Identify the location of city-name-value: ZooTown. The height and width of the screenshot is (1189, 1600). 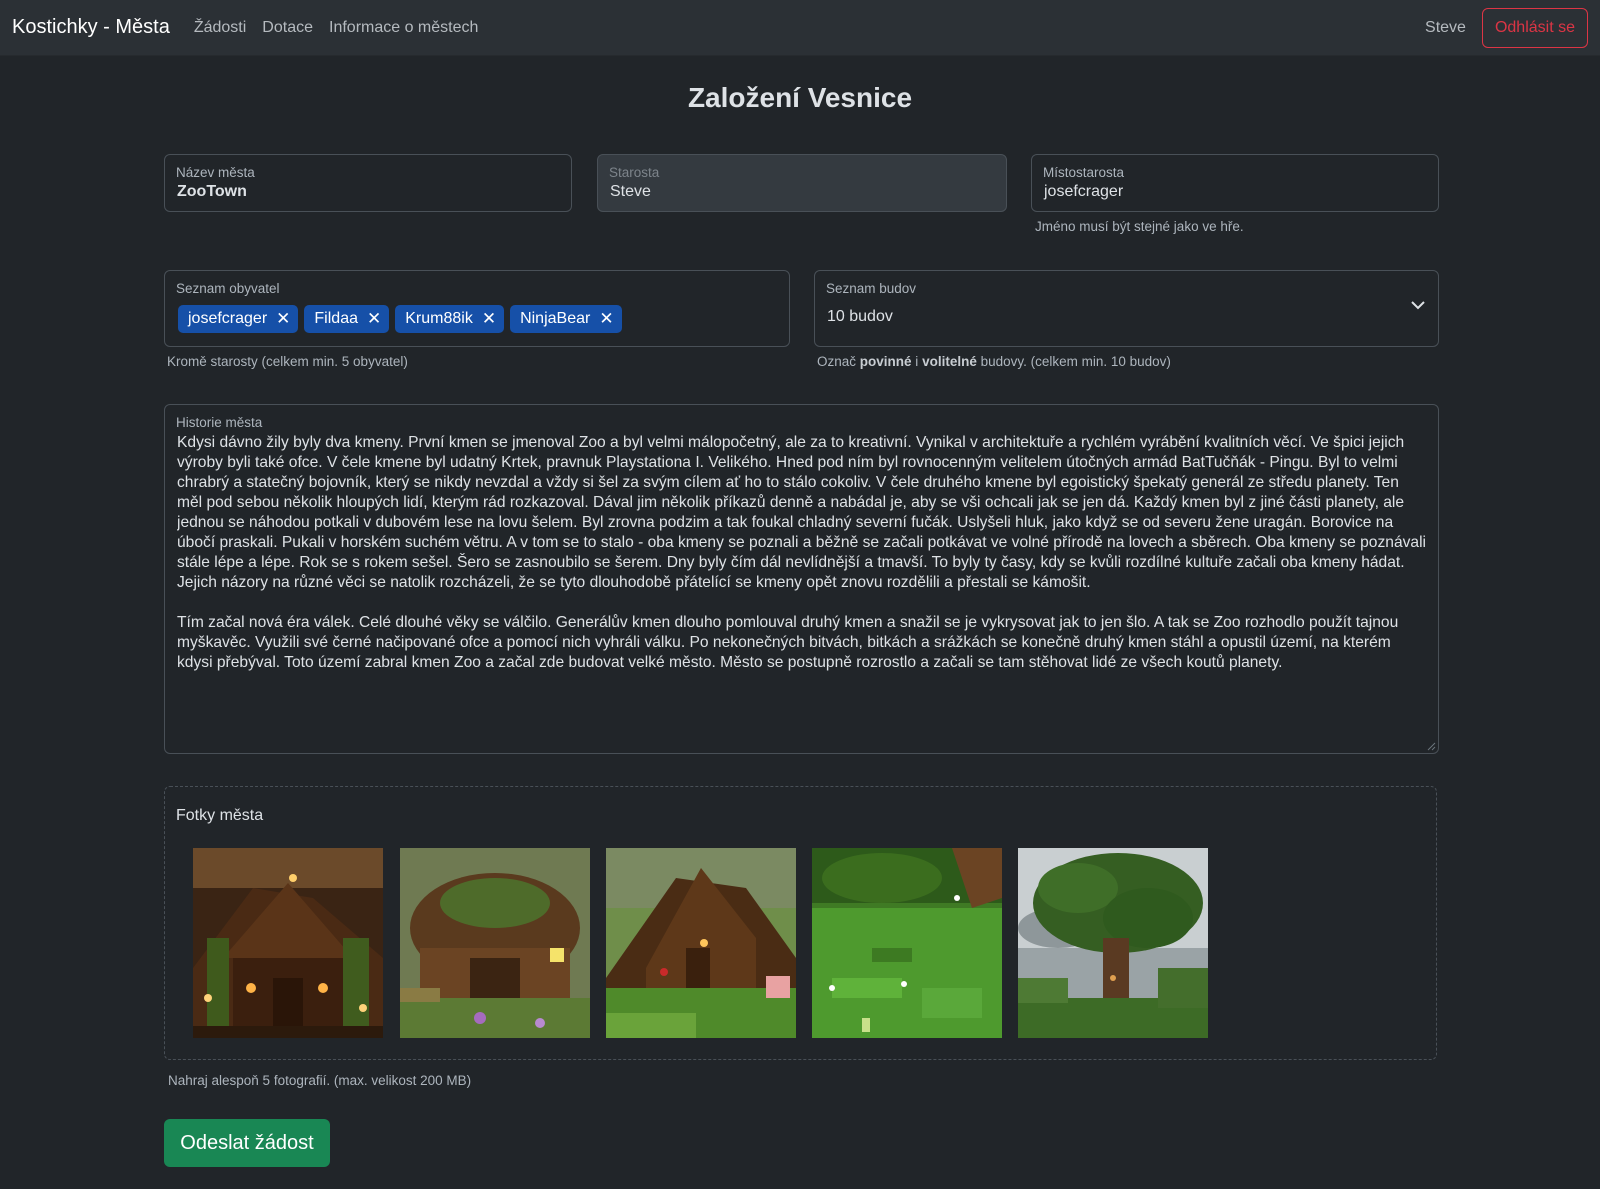
(212, 192).